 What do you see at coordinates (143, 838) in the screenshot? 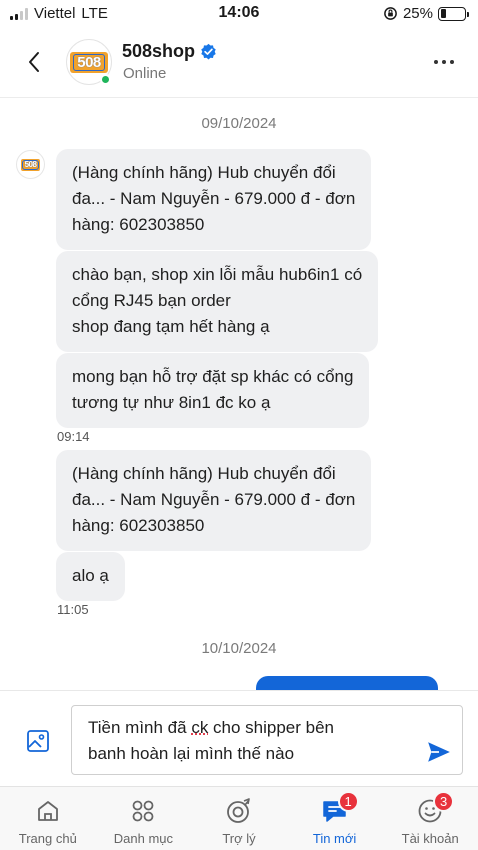
I see `nav-label: Danh mục` at bounding box center [143, 838].